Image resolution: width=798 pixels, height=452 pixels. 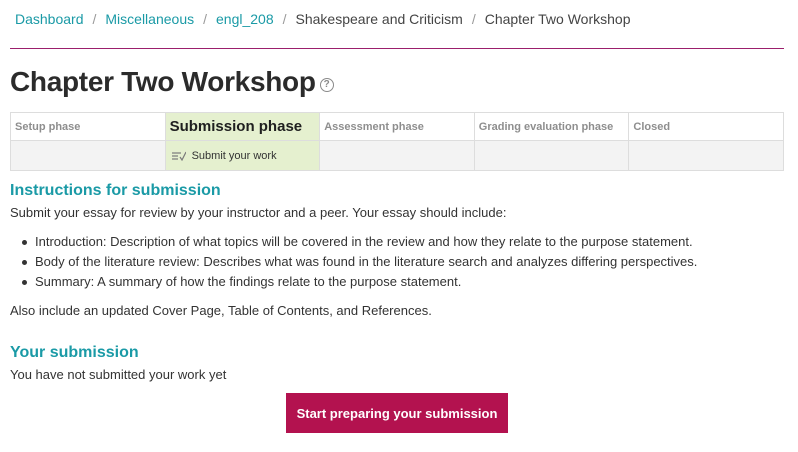 I want to click on phase-grading-evaluation: Grading evaluation phase, so click(x=551, y=126).